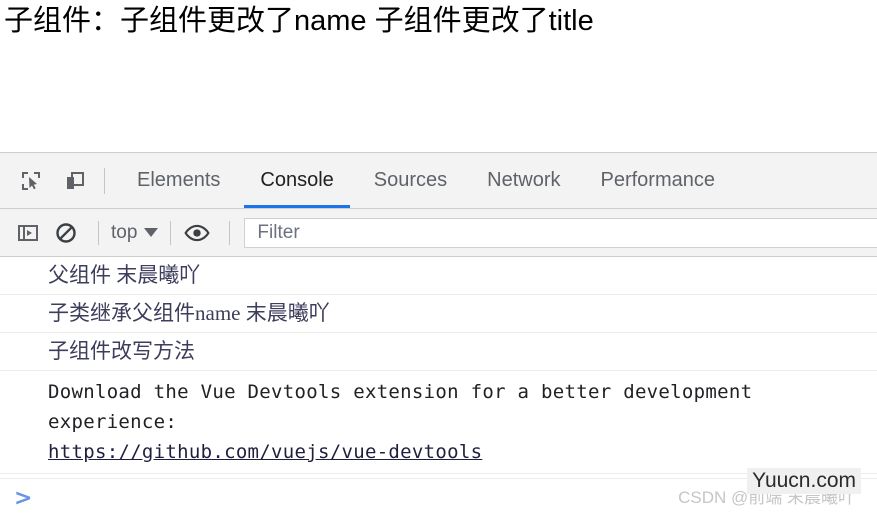 The image size is (877, 518). What do you see at coordinates (28, 233) in the screenshot?
I see `console-sidebar-icon` at bounding box center [28, 233].